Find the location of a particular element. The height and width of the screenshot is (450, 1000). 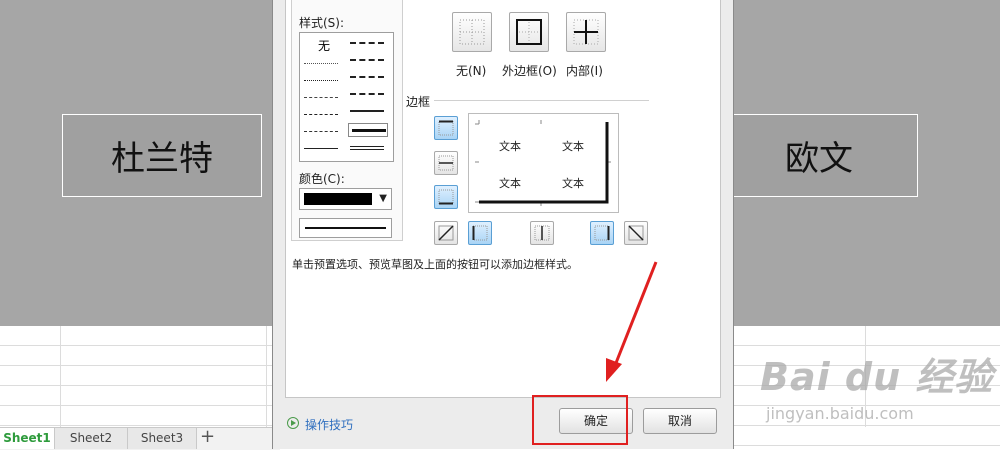

watermark-url: jingyan.baidu.com is located at coordinates (840, 413).